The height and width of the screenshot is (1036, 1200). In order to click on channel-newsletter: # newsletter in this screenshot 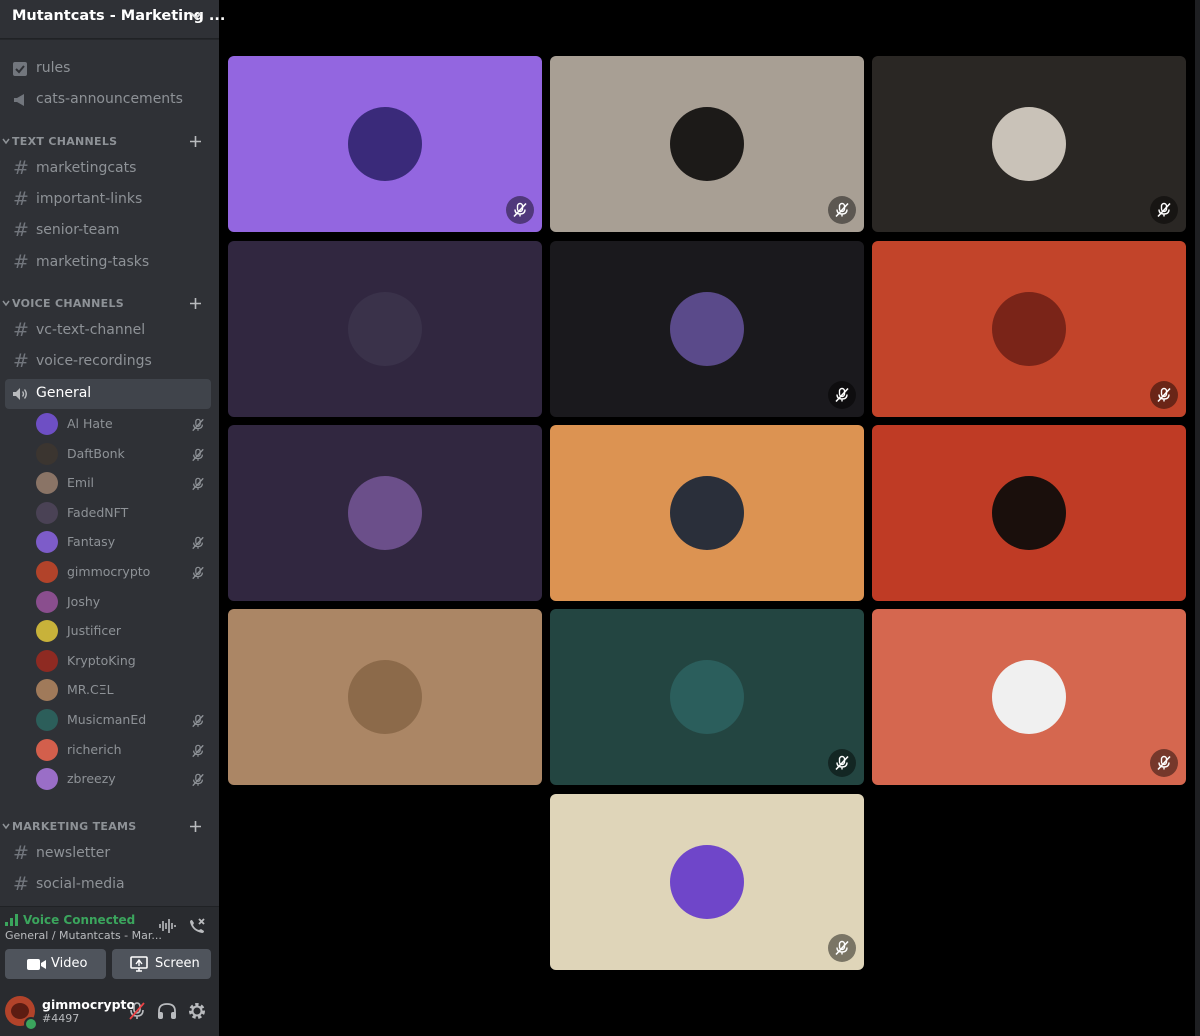, I will do `click(108, 854)`.